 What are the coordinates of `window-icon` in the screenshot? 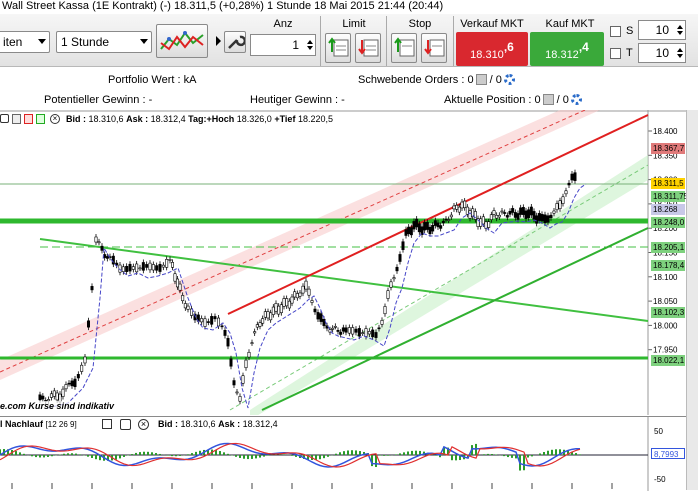 It's located at (4, 118).